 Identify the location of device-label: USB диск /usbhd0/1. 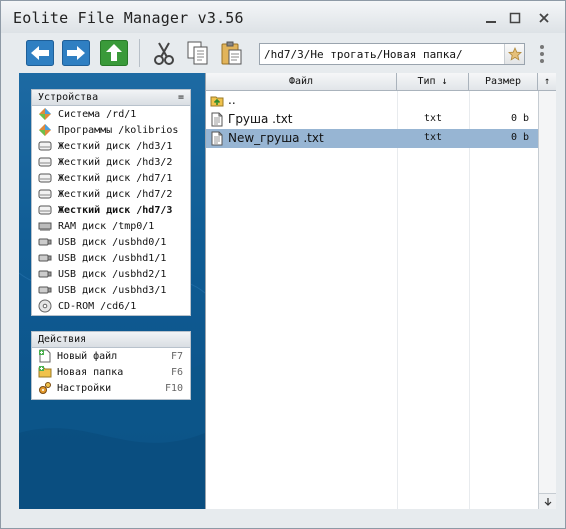
(112, 242).